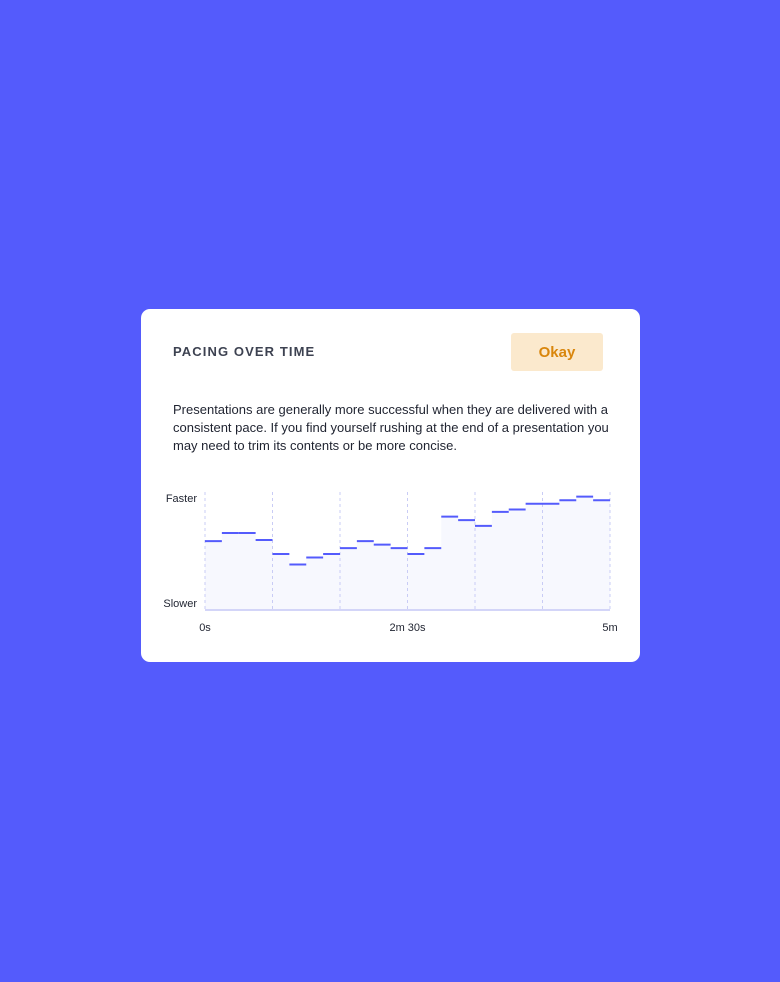 The height and width of the screenshot is (982, 780). Describe the element at coordinates (609, 628) in the screenshot. I see `x-tick-label-2: 5m` at that location.